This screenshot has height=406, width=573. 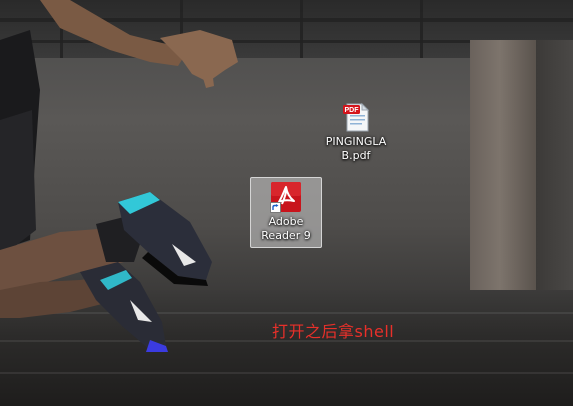 I want to click on shortcut-arrow-icon, so click(x=275, y=207).